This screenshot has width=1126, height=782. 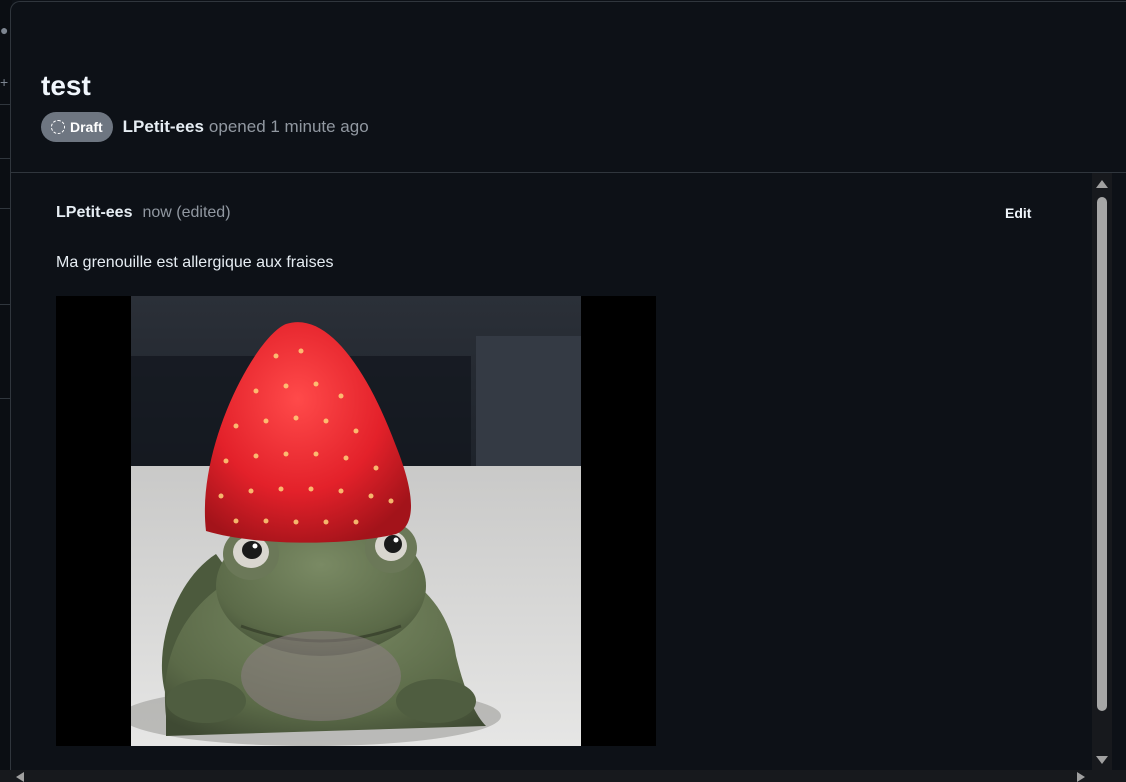 What do you see at coordinates (1102, 760) in the screenshot?
I see `scroll-down-arrow-icon` at bounding box center [1102, 760].